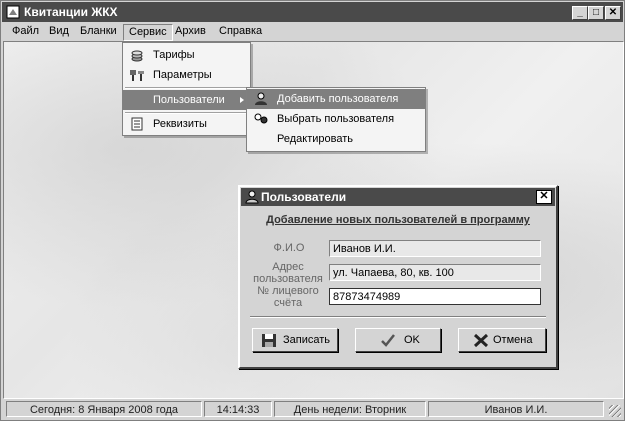  I want to click on status-time: 14:14:33, so click(238, 409).